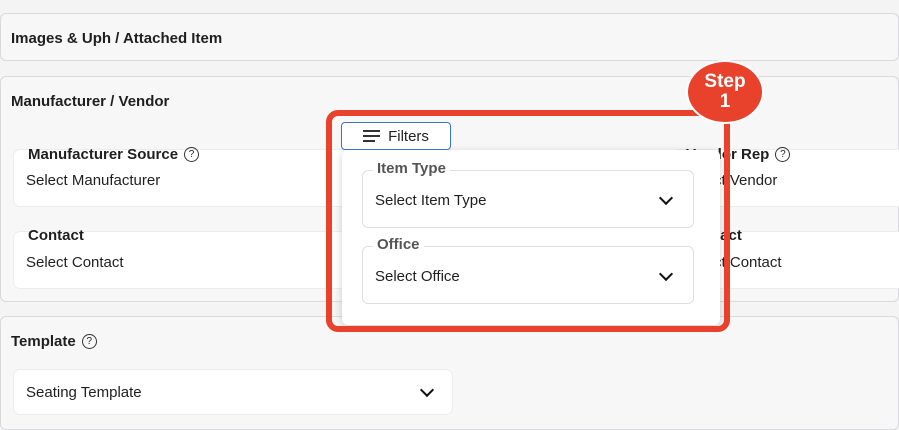 The width and height of the screenshot is (899, 430). What do you see at coordinates (75, 262) in the screenshot?
I see `contact-left-value: Select Contact` at bounding box center [75, 262].